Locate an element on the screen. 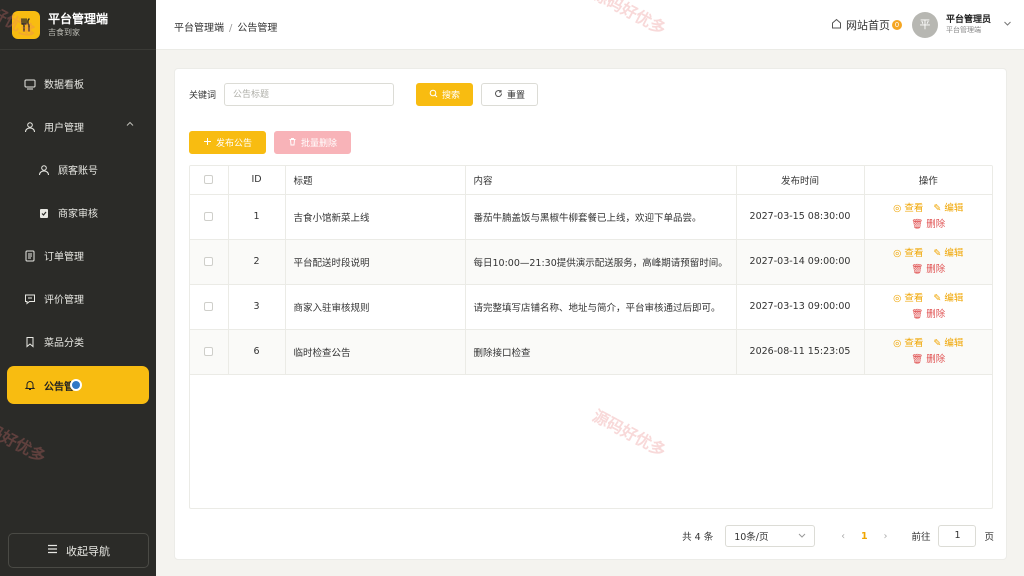 The width and height of the screenshot is (1024, 576). sidebar-item-announcements: 公告管 is located at coordinates (78, 385).